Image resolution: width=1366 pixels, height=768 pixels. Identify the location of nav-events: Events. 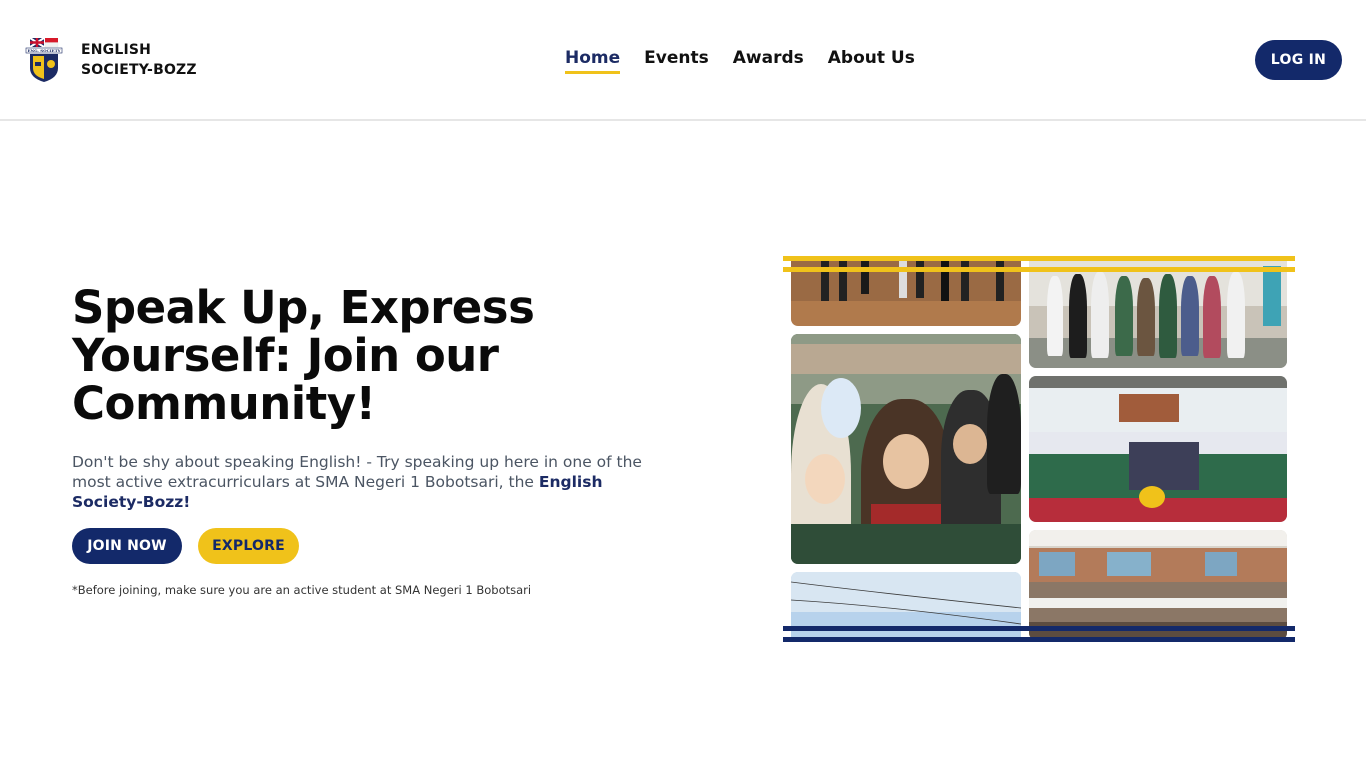
(676, 61).